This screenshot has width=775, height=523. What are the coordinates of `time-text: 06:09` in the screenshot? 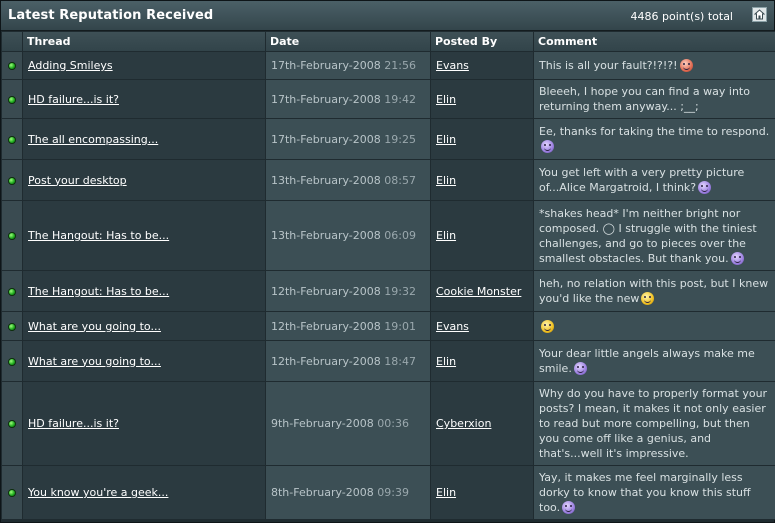 It's located at (400, 235).